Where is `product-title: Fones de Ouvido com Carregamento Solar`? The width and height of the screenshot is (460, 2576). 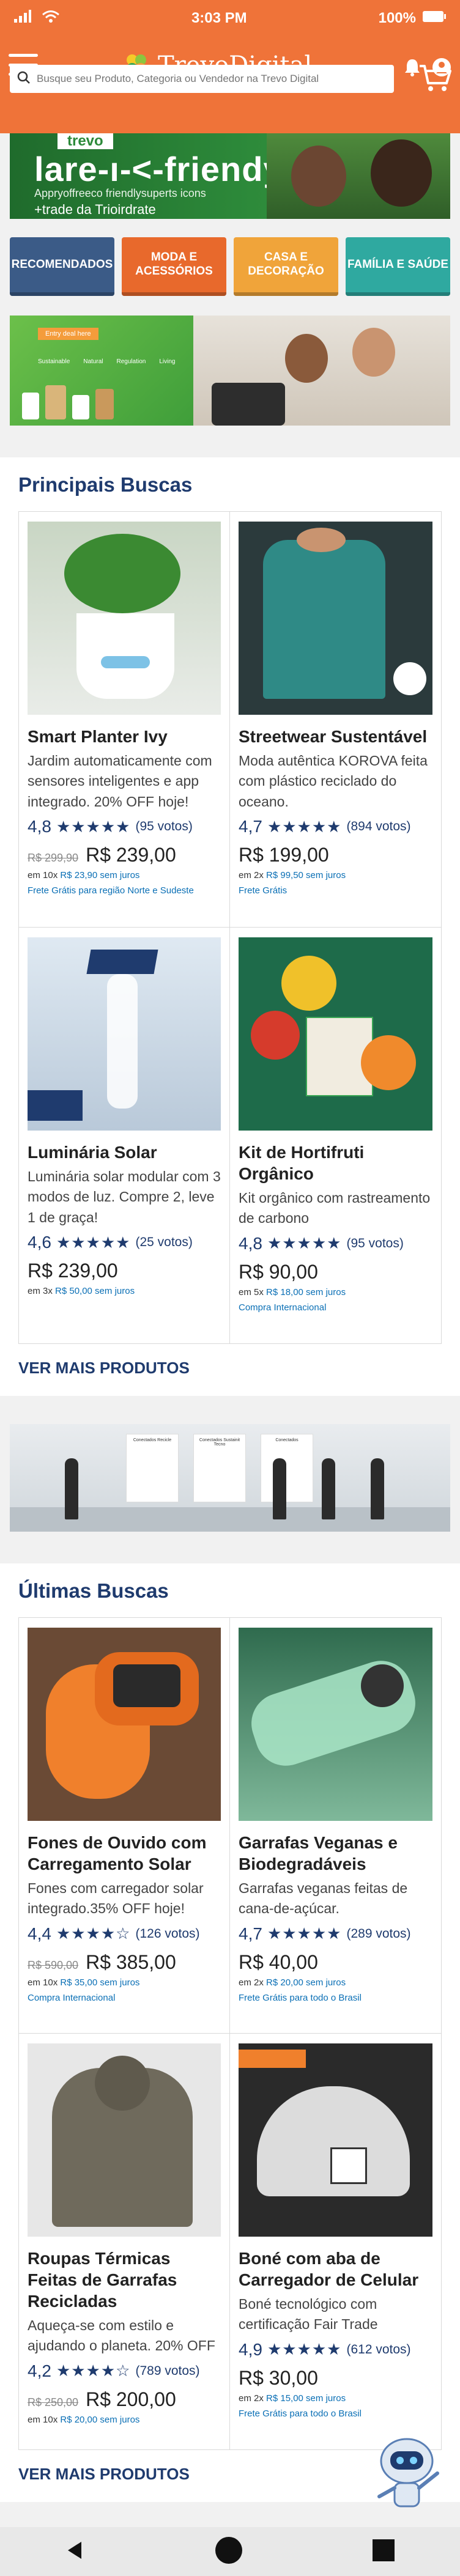
product-title: Fones de Ouvido com Carregamento Solar is located at coordinates (118, 1853).